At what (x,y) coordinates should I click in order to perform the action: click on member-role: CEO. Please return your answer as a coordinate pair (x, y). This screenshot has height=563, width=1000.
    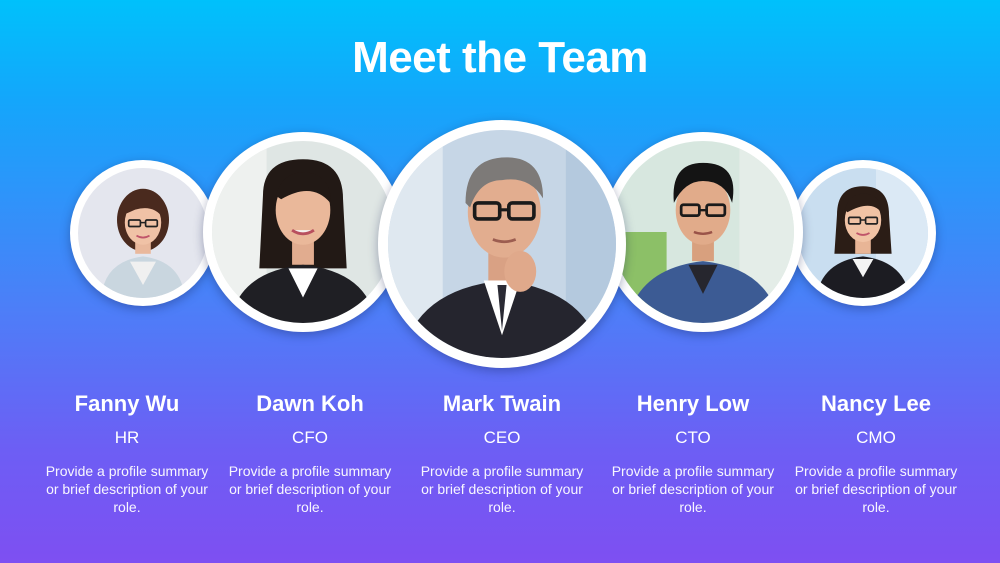
    Looking at the image, I should click on (502, 437).